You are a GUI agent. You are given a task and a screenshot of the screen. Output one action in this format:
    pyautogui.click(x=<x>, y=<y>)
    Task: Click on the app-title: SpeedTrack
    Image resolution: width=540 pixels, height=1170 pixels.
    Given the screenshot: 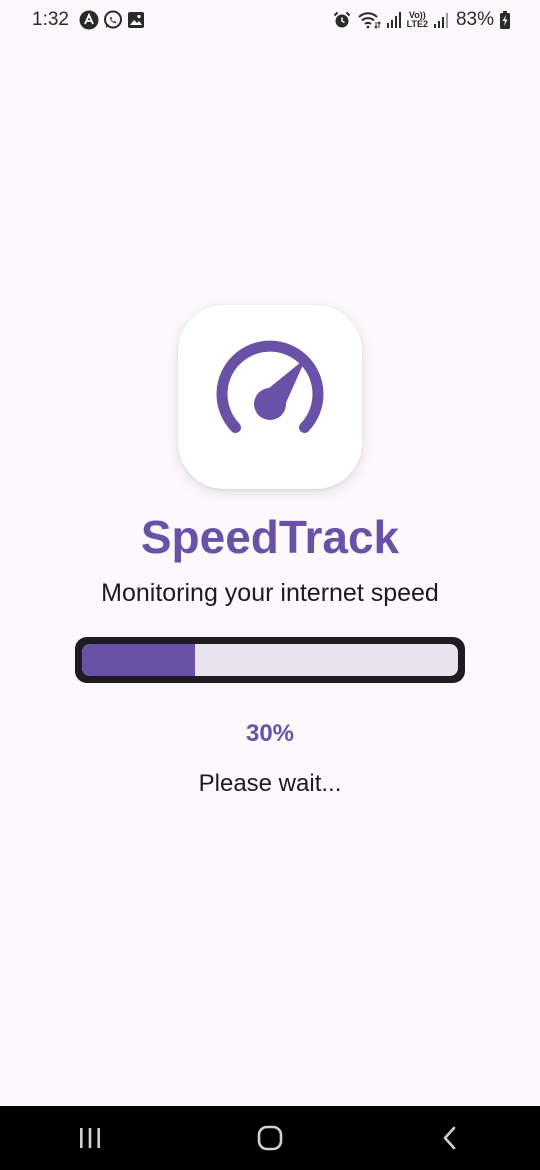 What is the action you would take?
    pyautogui.click(x=270, y=537)
    